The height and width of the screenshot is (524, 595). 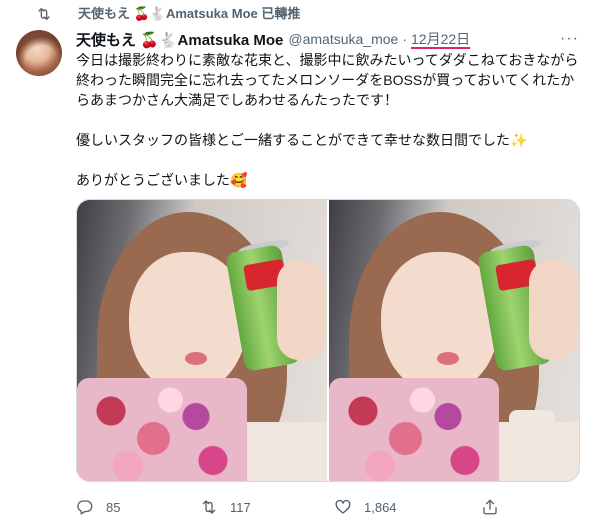 I want to click on reply-button: 85, so click(x=98, y=507).